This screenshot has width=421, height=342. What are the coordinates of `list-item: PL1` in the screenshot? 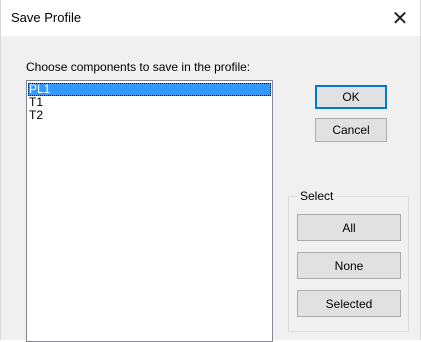 It's located at (149, 89).